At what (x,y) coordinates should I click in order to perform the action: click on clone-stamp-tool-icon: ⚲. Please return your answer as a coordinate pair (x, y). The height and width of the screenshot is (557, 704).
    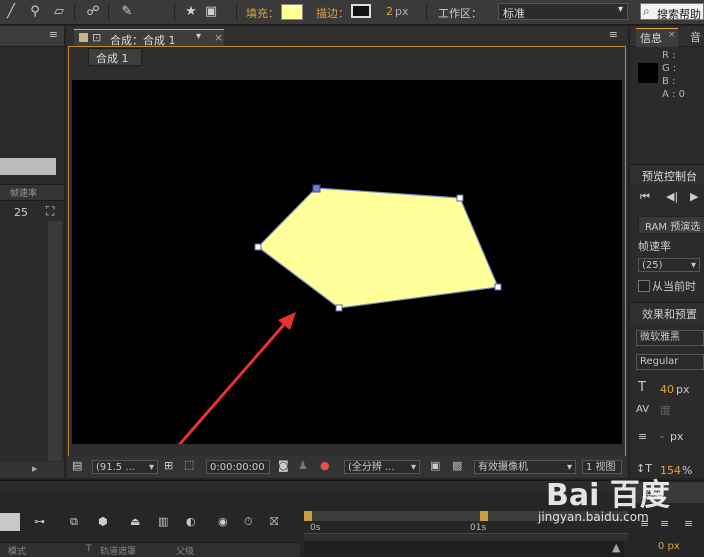
    Looking at the image, I should click on (35, 12).